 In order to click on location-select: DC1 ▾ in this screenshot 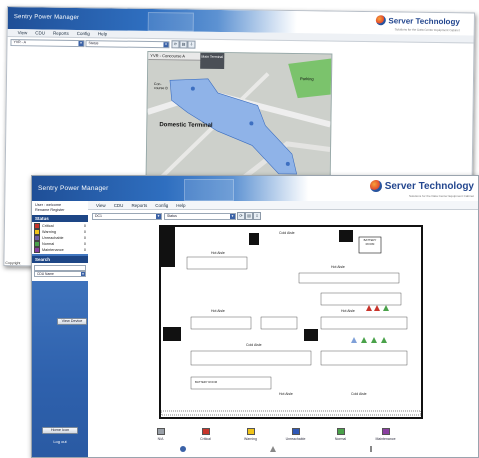, I will do `click(127, 216)`.